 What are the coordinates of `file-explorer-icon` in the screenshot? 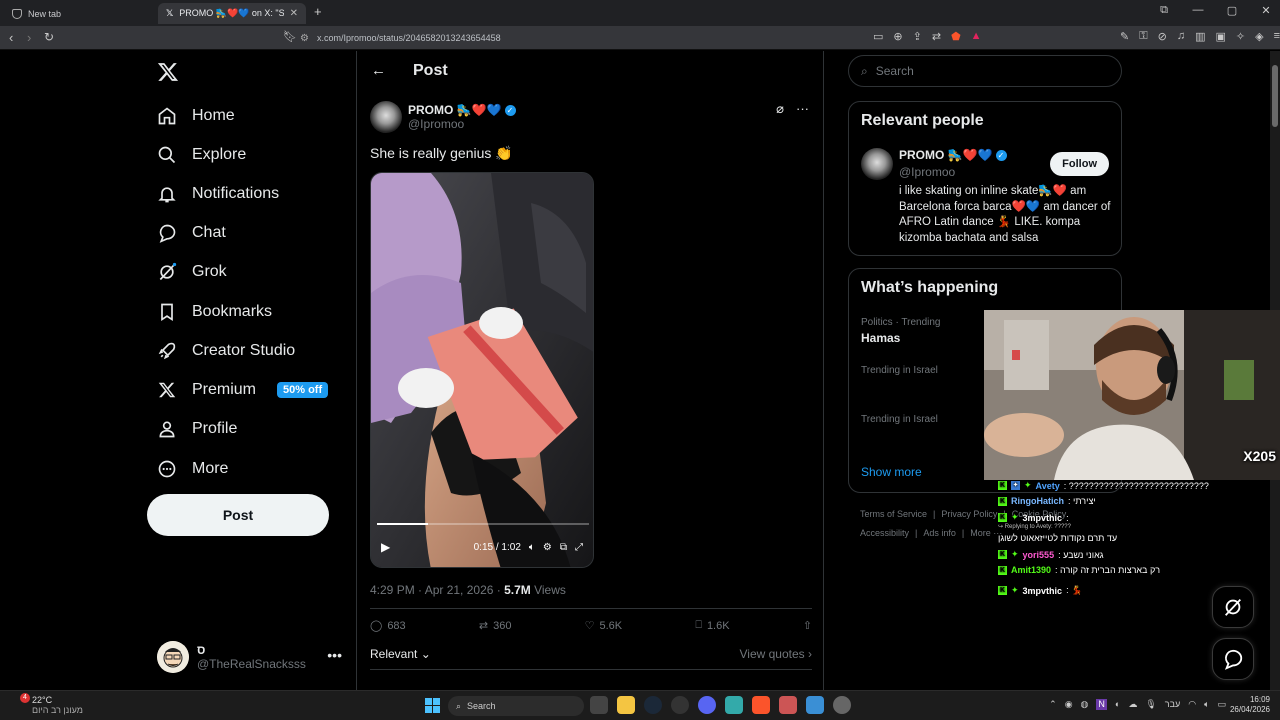 It's located at (626, 705).